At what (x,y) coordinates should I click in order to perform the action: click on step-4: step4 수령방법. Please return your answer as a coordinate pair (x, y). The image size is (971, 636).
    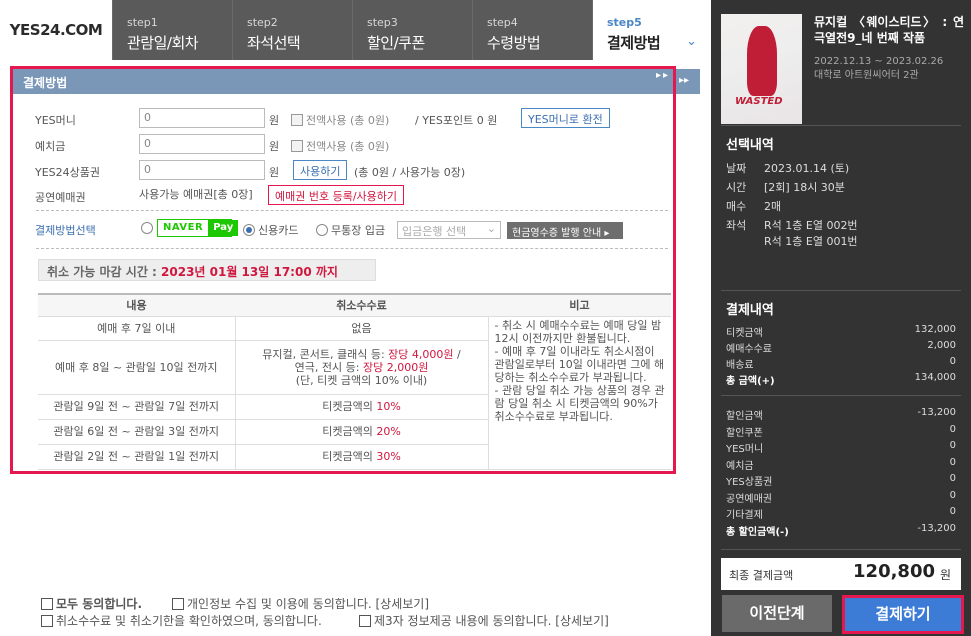
    Looking at the image, I should click on (532, 30).